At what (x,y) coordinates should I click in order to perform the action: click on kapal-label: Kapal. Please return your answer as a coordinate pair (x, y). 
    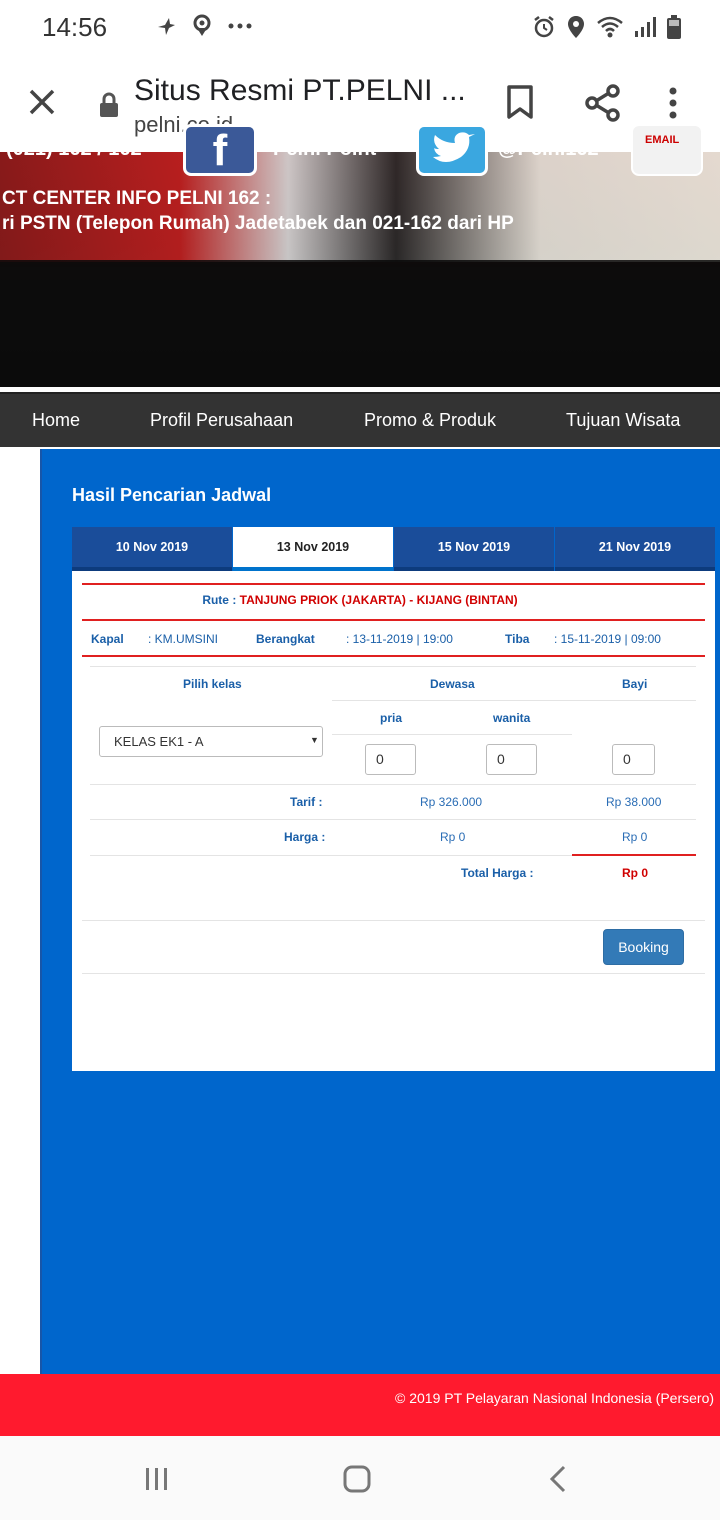
    Looking at the image, I should click on (107, 639).